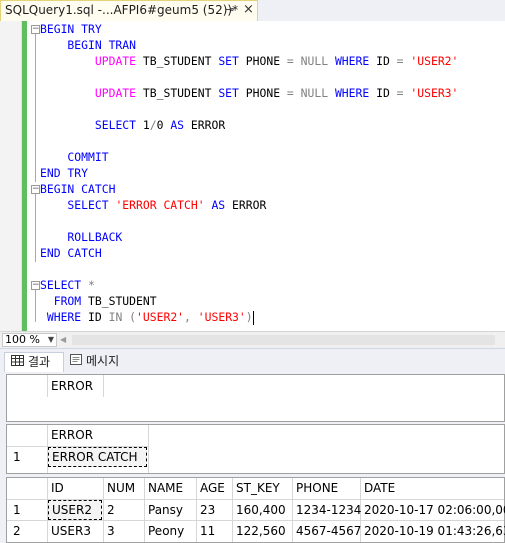 The width and height of the screenshot is (505, 543). Describe the element at coordinates (71, 253) in the screenshot. I see `code-line: END CATCH` at that location.